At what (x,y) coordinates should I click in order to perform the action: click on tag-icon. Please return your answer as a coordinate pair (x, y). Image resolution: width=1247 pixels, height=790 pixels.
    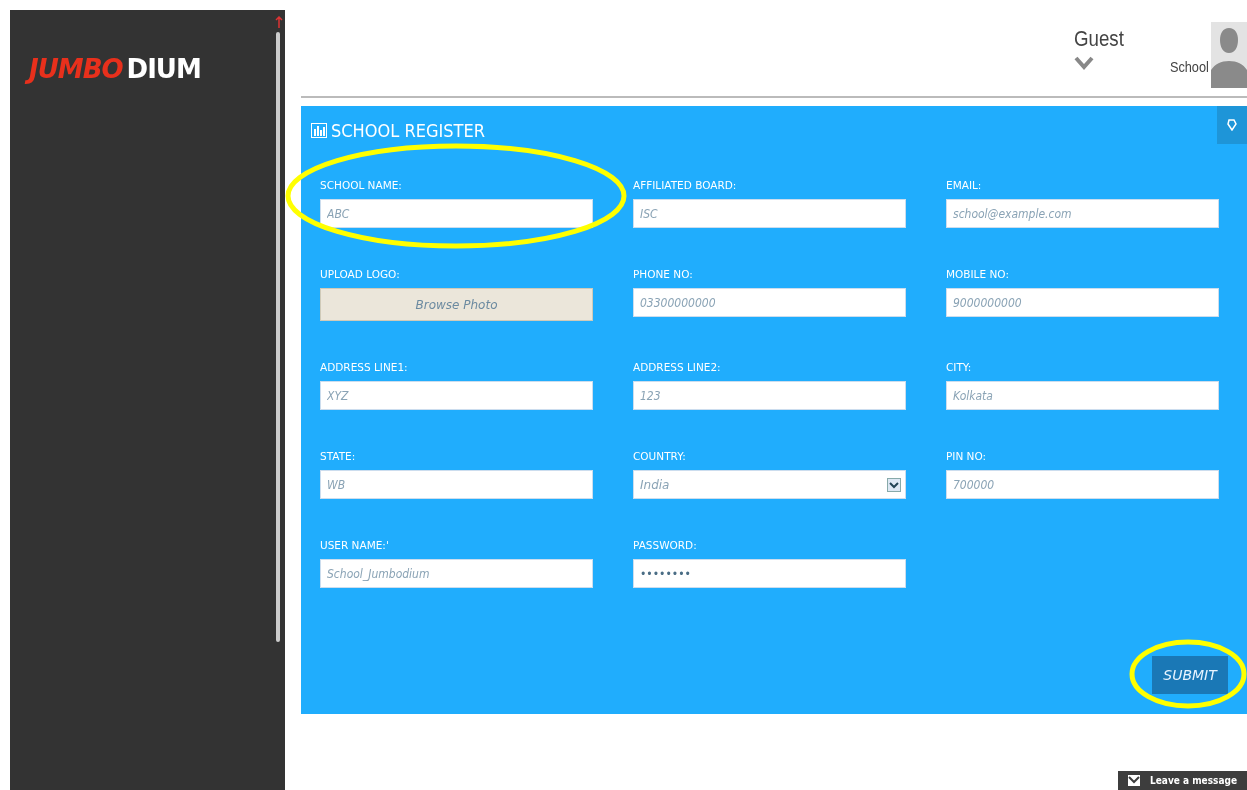
    Looking at the image, I should click on (1232, 125).